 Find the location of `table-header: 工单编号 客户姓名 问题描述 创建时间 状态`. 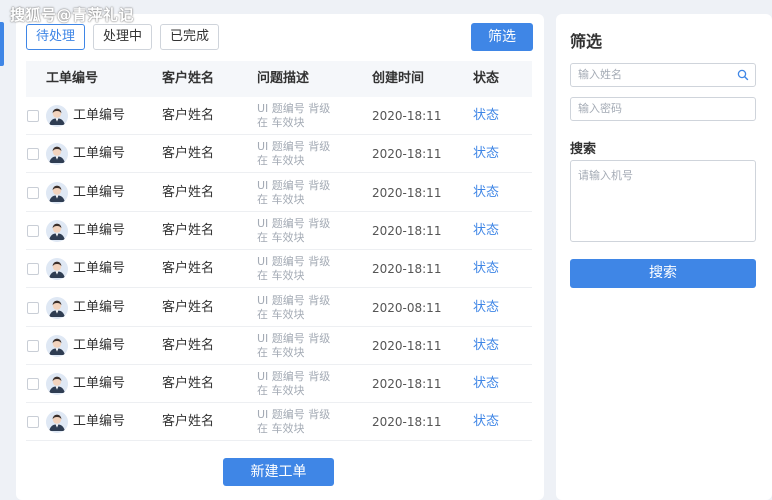

table-header: 工单编号 客户姓名 问题描述 创建时间 状态 is located at coordinates (279, 79).